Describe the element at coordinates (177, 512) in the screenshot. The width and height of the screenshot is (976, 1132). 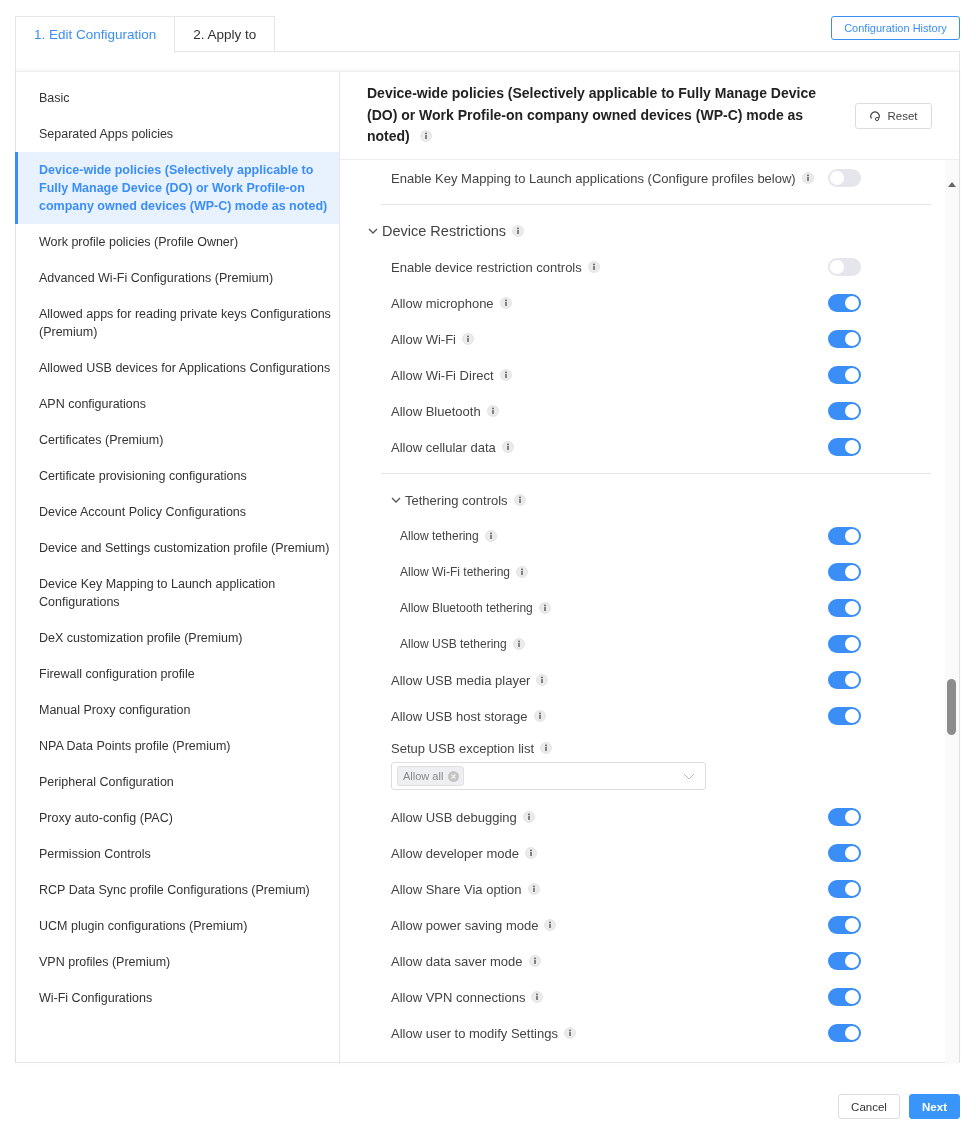
I see `sidebar-item: Device Account Policy Configurations` at that location.